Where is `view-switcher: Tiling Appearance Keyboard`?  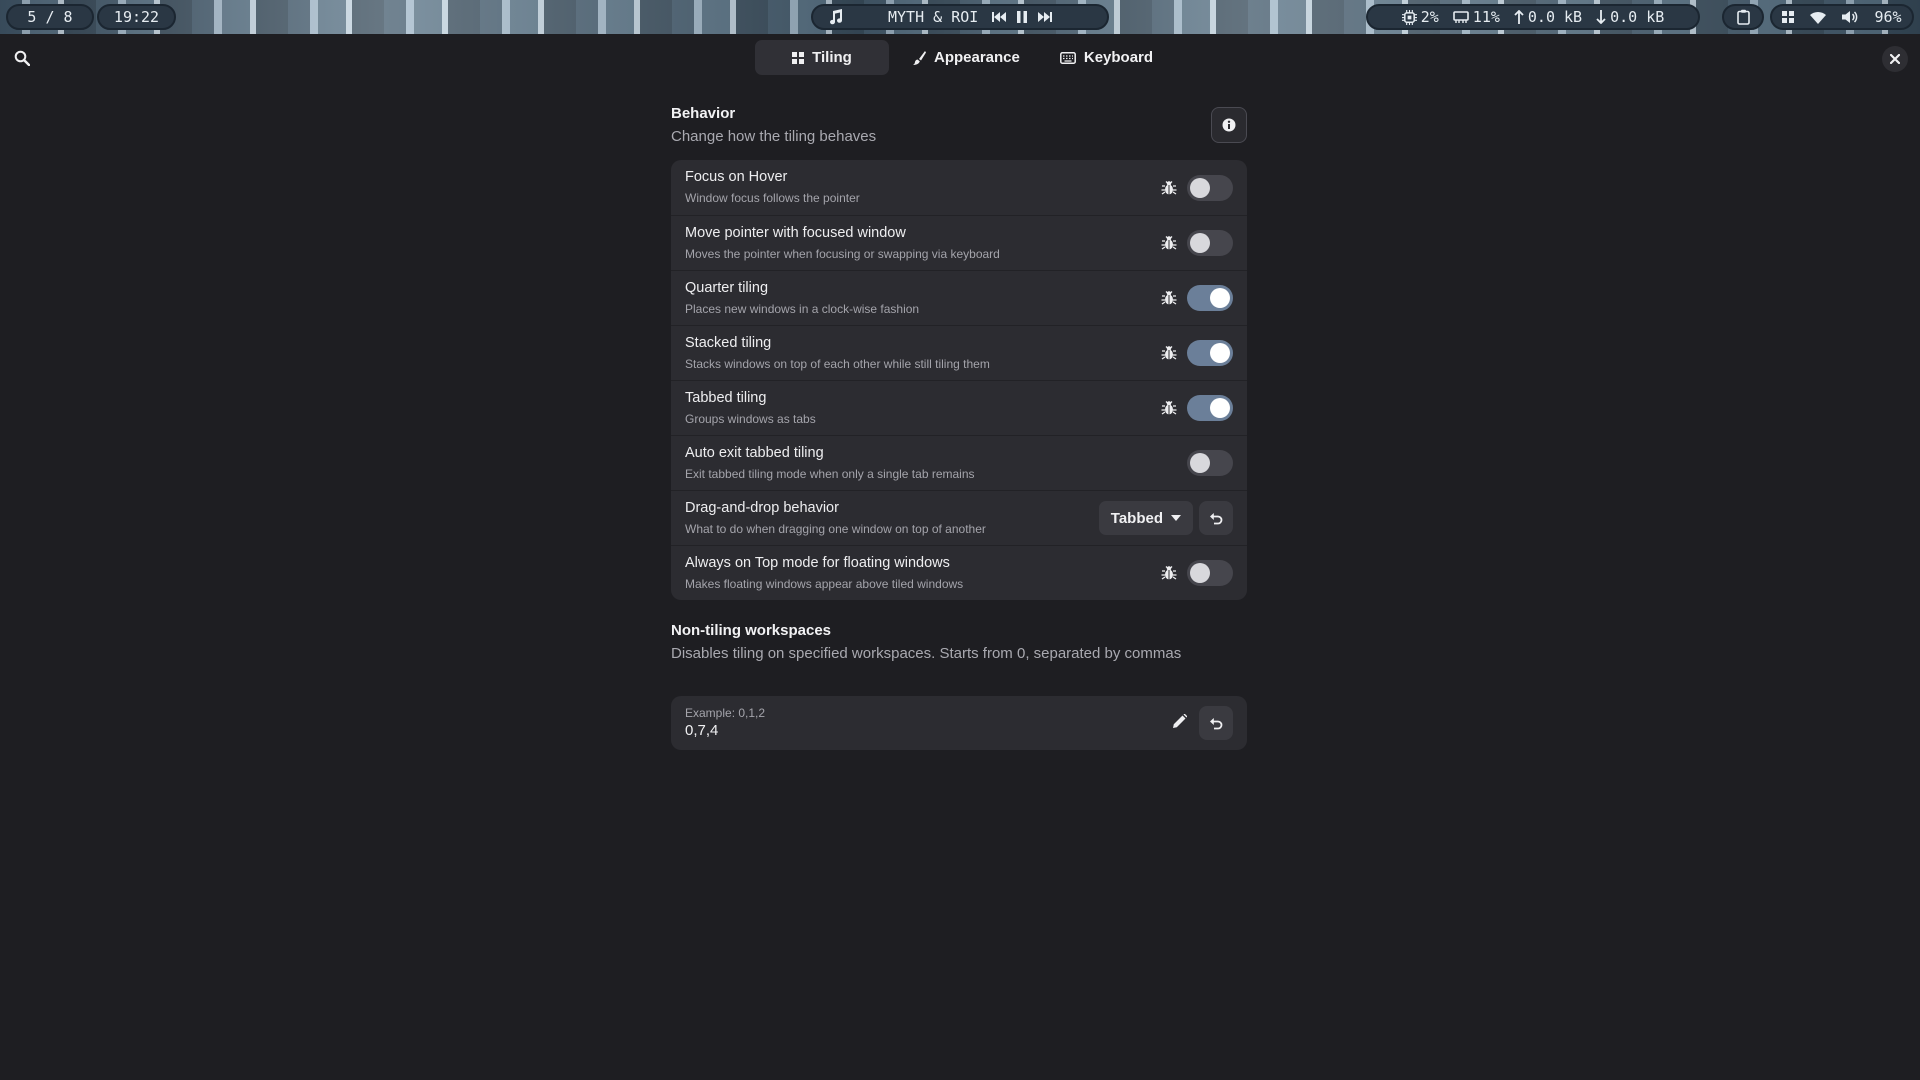
view-switcher: Tiling Appearance Keyboard is located at coordinates (962, 57).